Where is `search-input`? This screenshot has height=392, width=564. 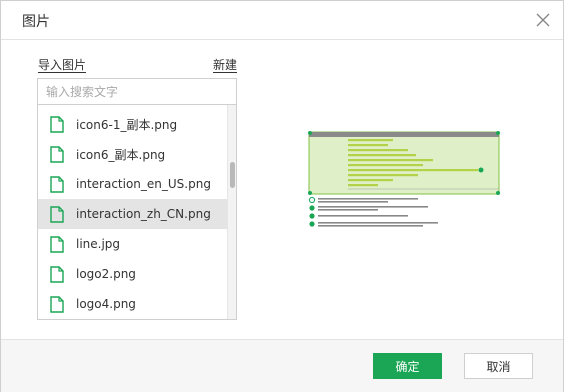 search-input is located at coordinates (137, 91).